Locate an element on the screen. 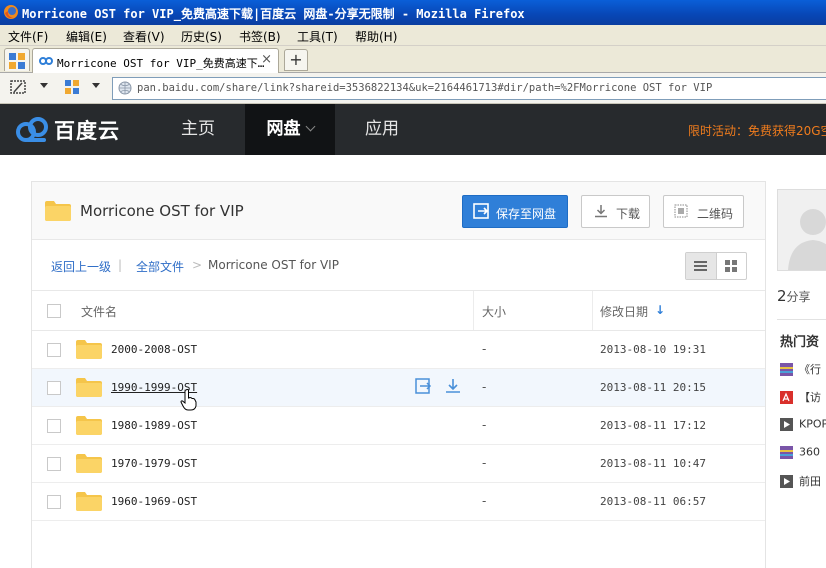 This screenshot has width=826, height=568. breadcrumb-back: 返回上一级 is located at coordinates (81, 266).